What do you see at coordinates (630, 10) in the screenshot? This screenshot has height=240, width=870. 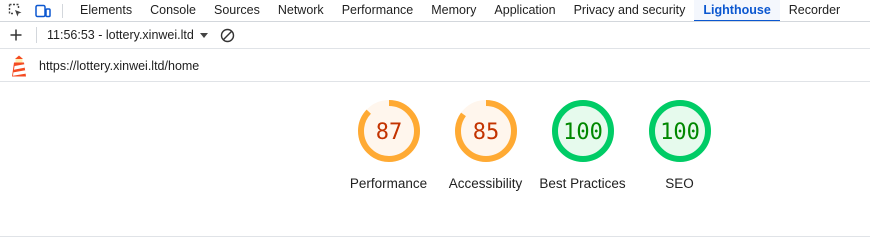 I see `tab-privacy-and-security: Privacy and security` at bounding box center [630, 10].